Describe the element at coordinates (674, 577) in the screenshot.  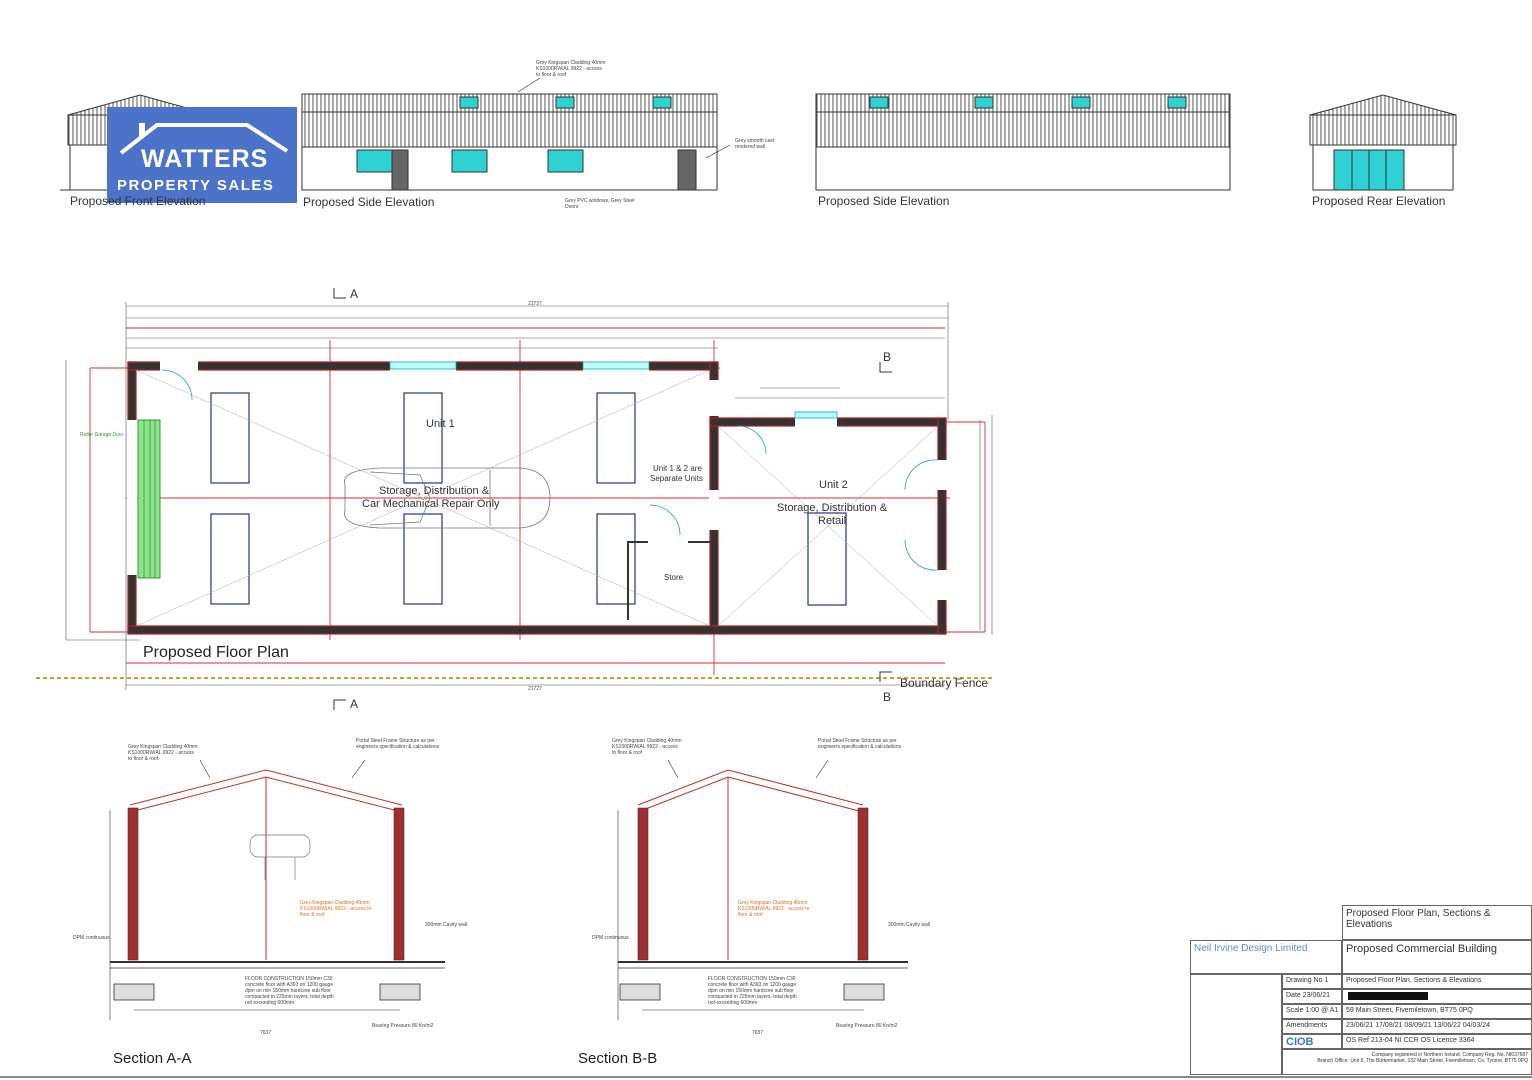
I see `store-label: Store` at that location.